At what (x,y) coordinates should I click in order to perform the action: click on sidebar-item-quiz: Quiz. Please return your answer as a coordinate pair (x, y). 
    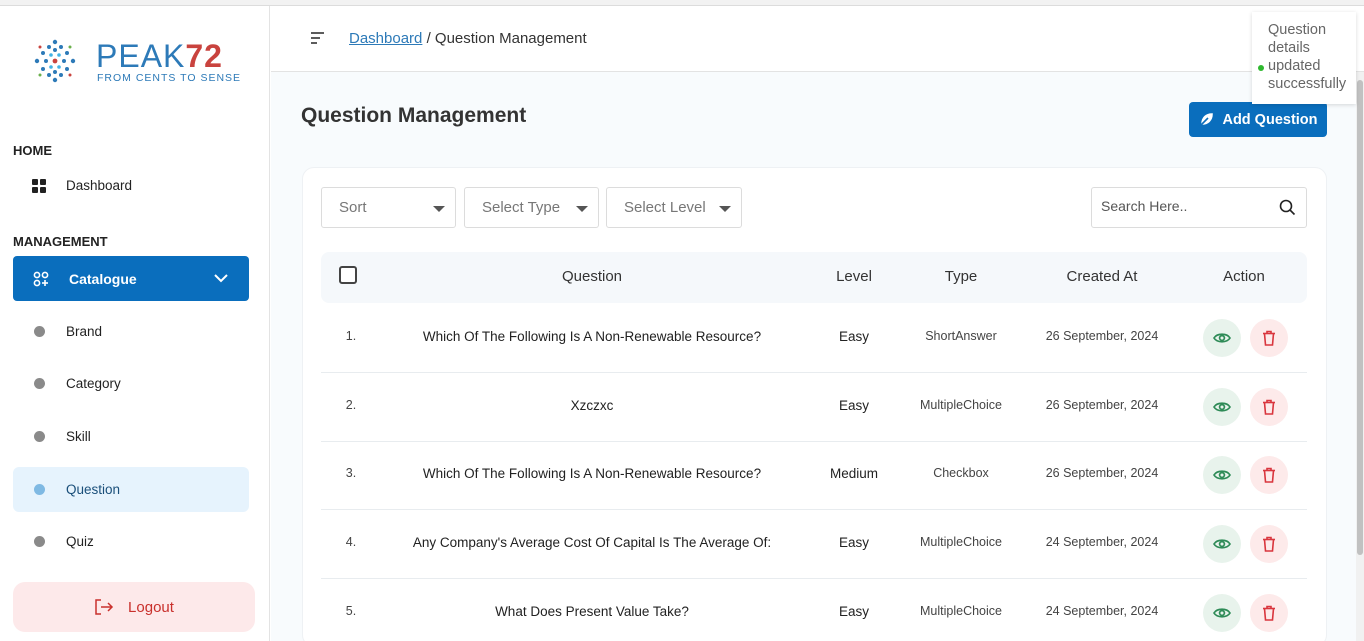
    Looking at the image, I should click on (131, 541).